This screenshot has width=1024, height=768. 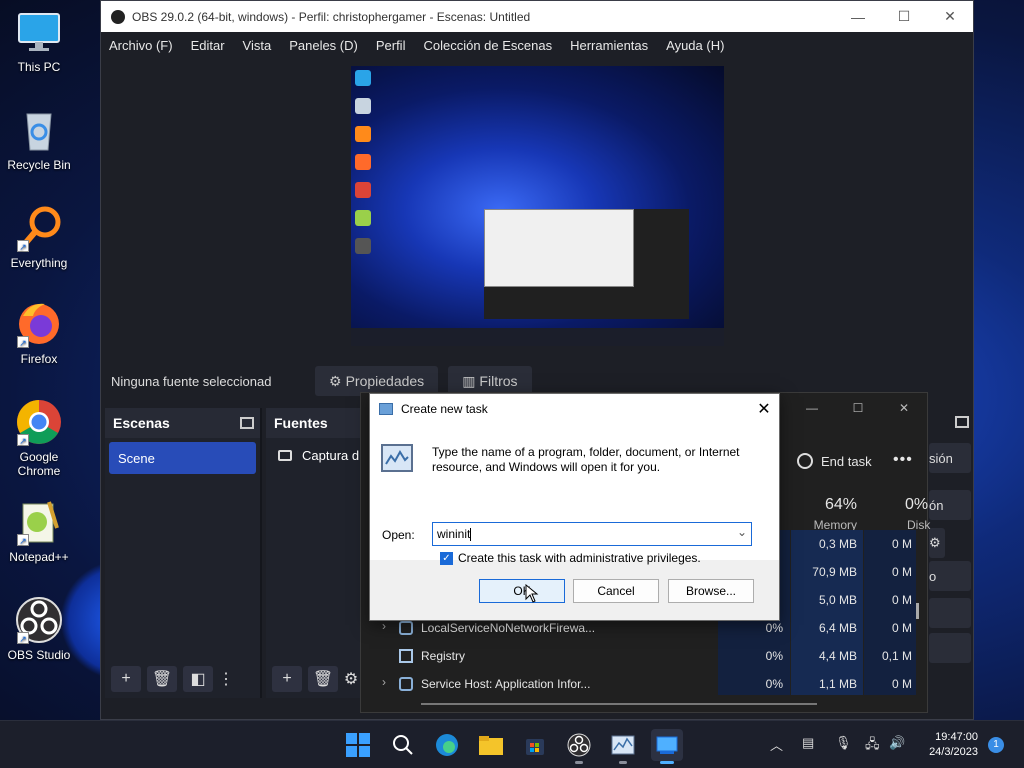 I want to click on end-task-label: End task, so click(x=846, y=461).